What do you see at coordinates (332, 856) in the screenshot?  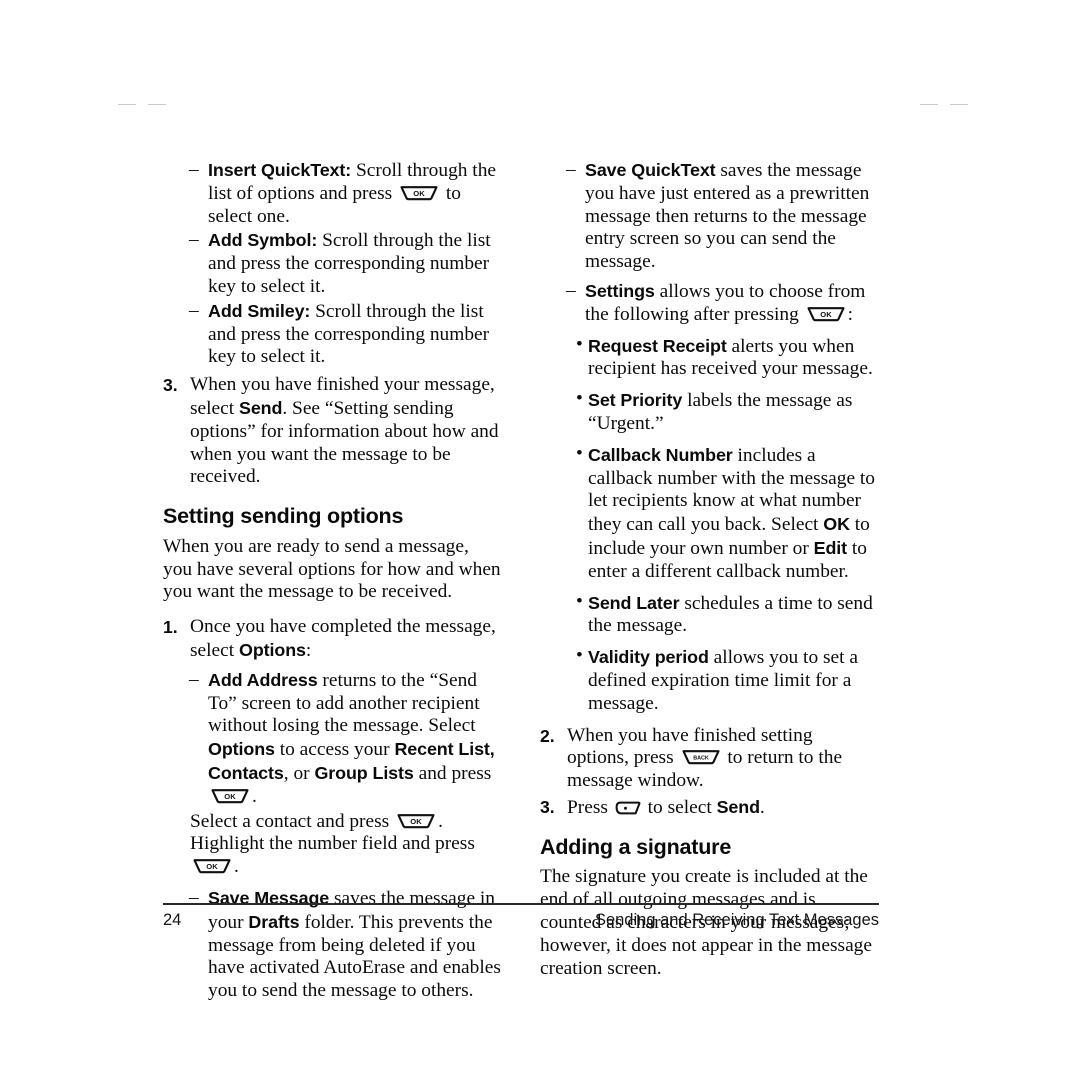 I see `line-highlight-number-field: Highlight the number field and press OK.` at bounding box center [332, 856].